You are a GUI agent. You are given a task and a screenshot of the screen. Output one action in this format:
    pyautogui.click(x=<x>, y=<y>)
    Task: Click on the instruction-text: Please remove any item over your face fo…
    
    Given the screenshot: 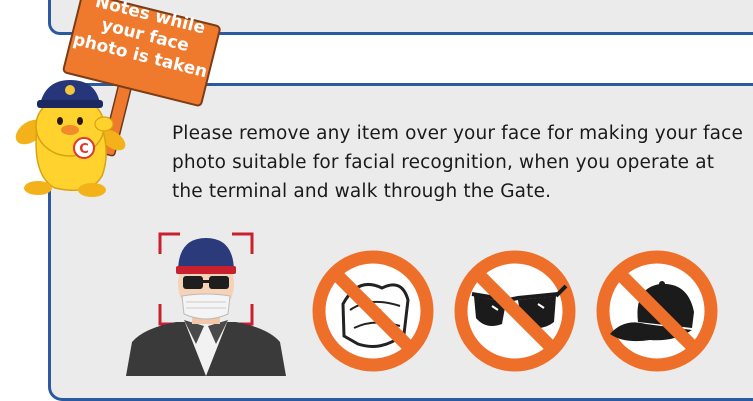 What is the action you would take?
    pyautogui.click(x=457, y=162)
    